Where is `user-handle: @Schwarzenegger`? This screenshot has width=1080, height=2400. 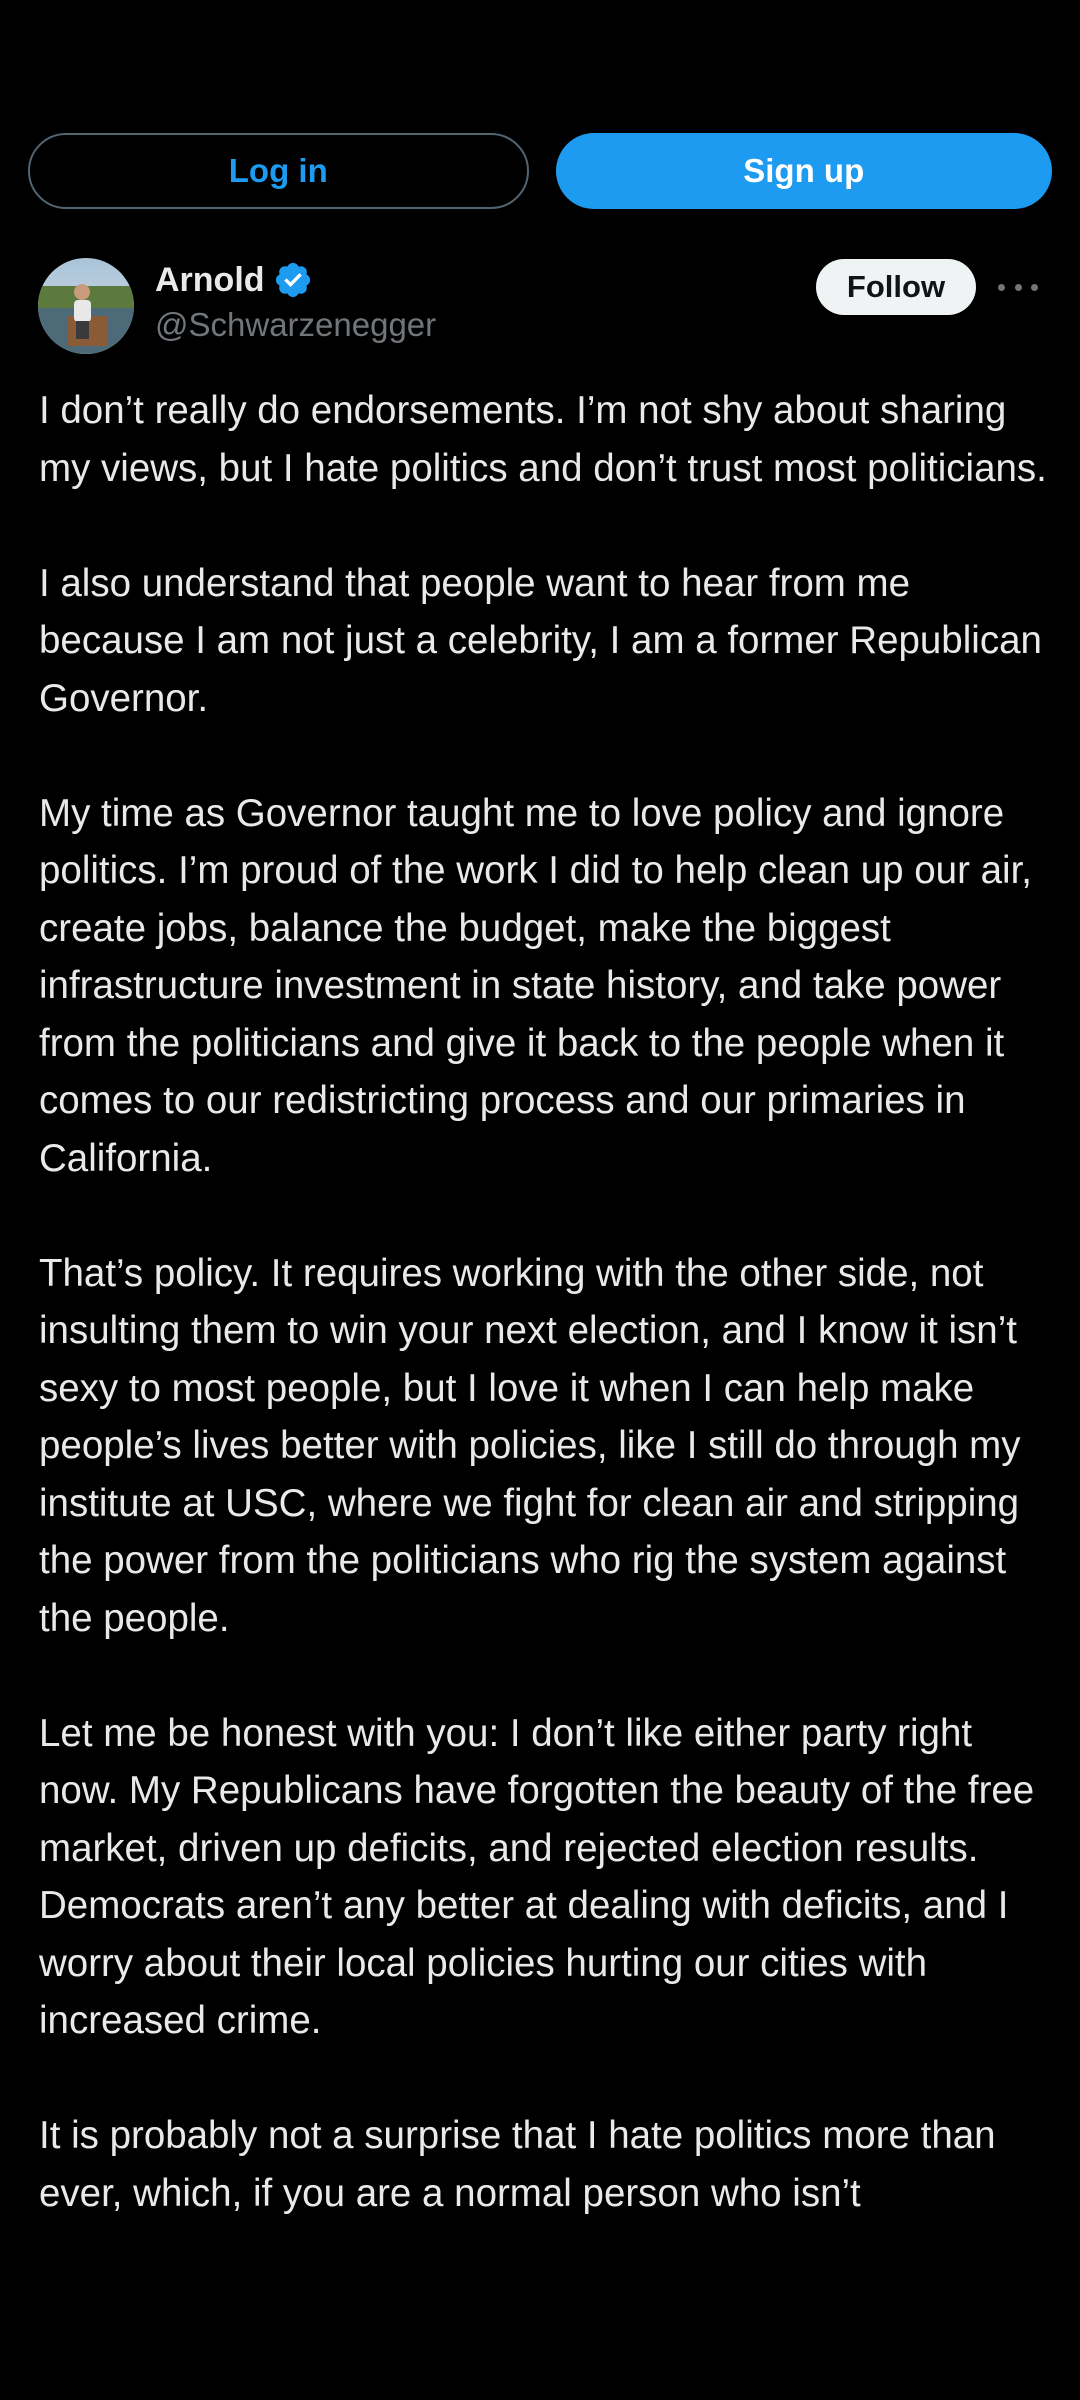
user-handle: @Schwarzenegger is located at coordinates (295, 325).